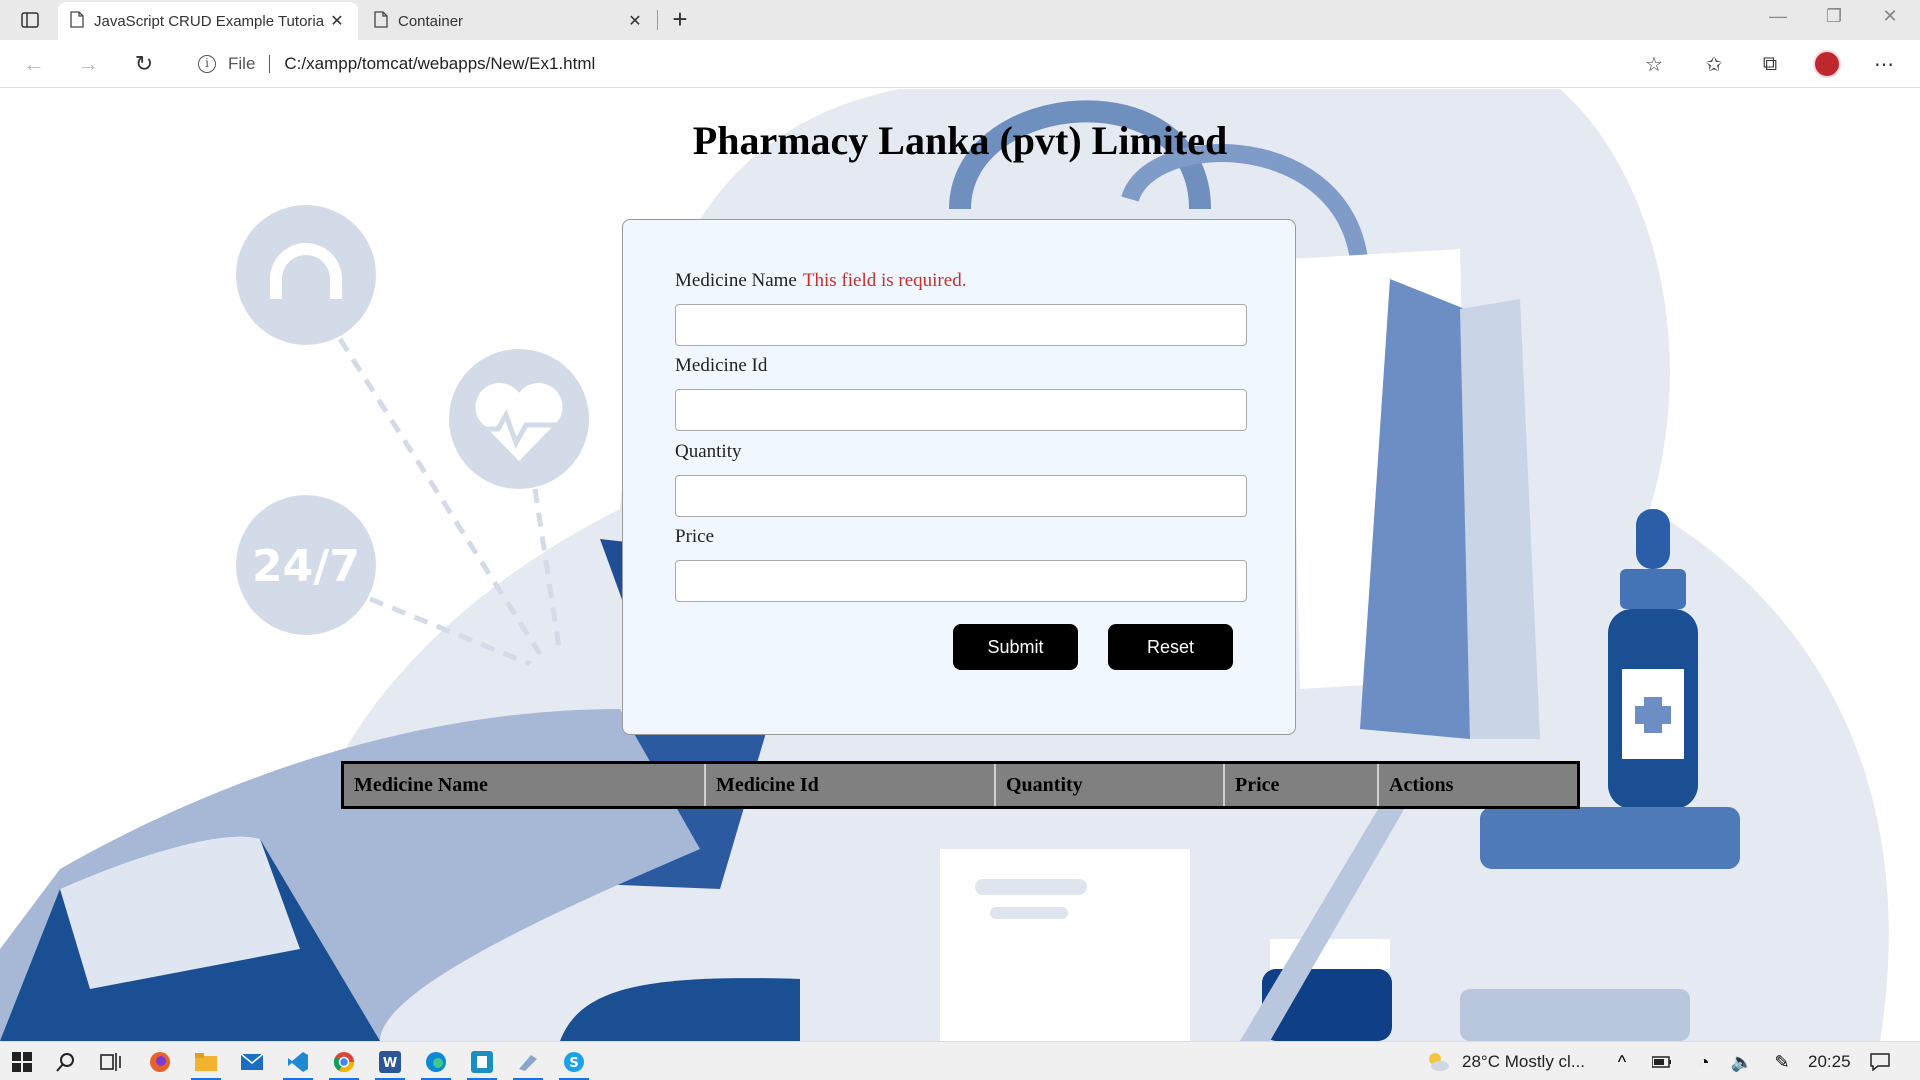  Describe the element at coordinates (695, 536) in the screenshot. I see `price-label: Price` at that location.